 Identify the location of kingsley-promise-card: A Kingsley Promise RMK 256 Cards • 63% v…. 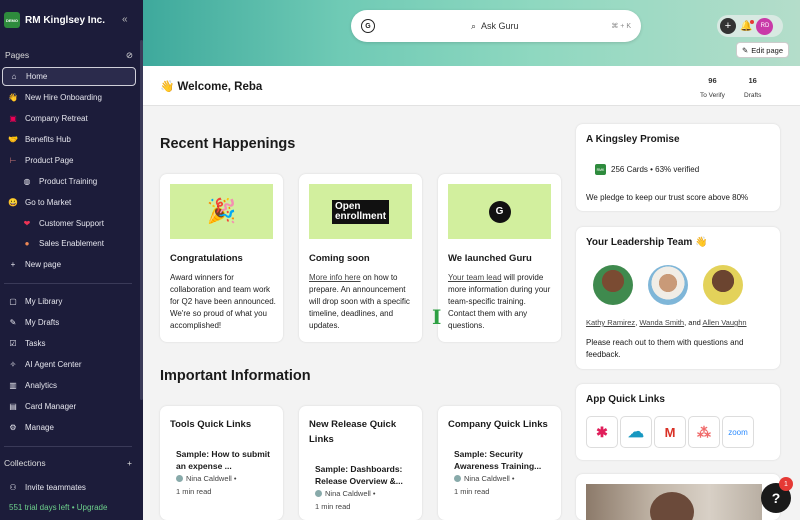
(678, 167).